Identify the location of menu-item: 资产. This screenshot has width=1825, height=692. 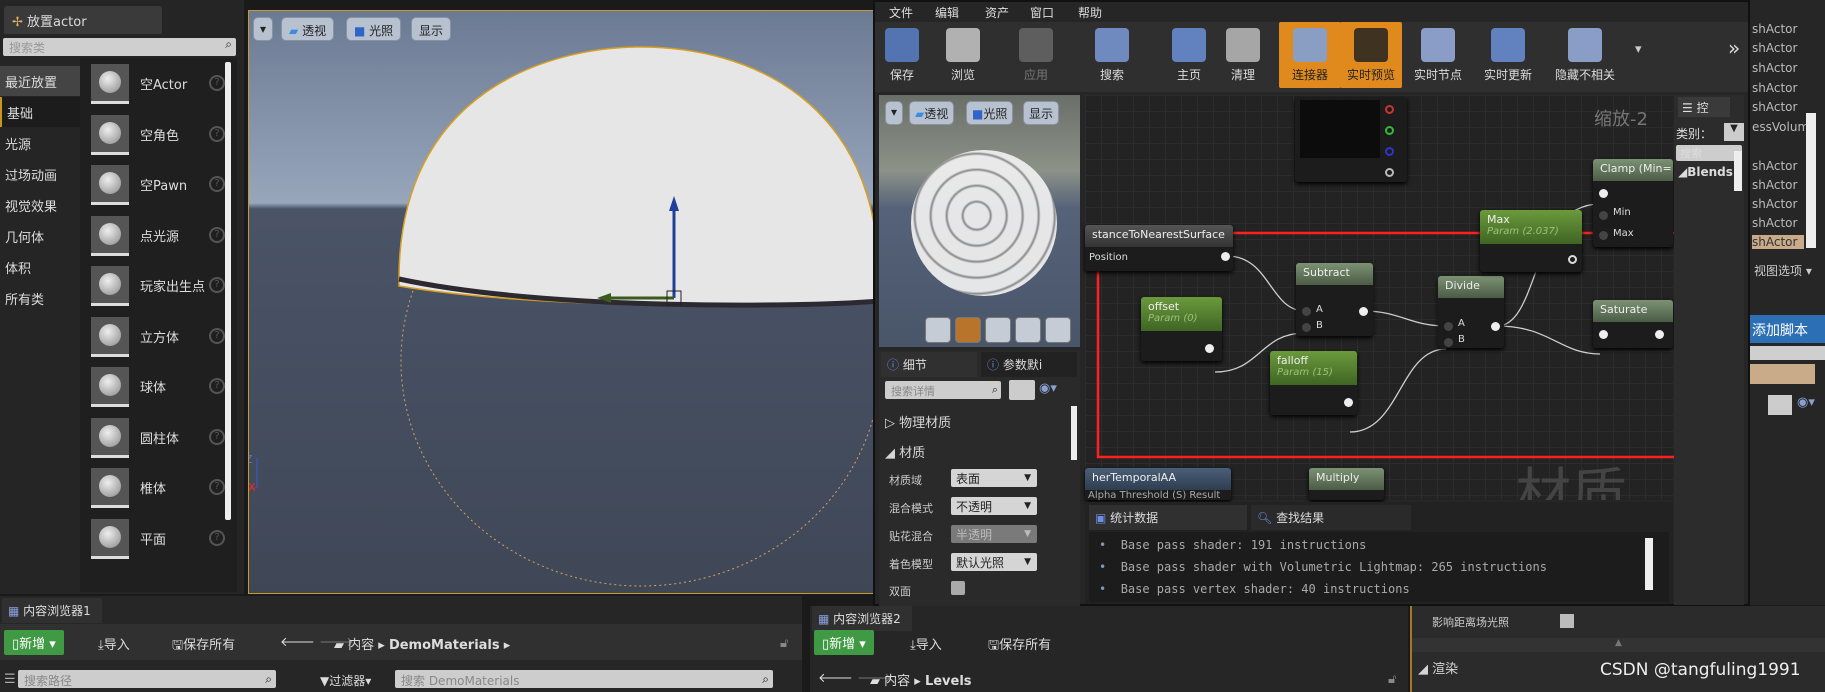
(997, 12).